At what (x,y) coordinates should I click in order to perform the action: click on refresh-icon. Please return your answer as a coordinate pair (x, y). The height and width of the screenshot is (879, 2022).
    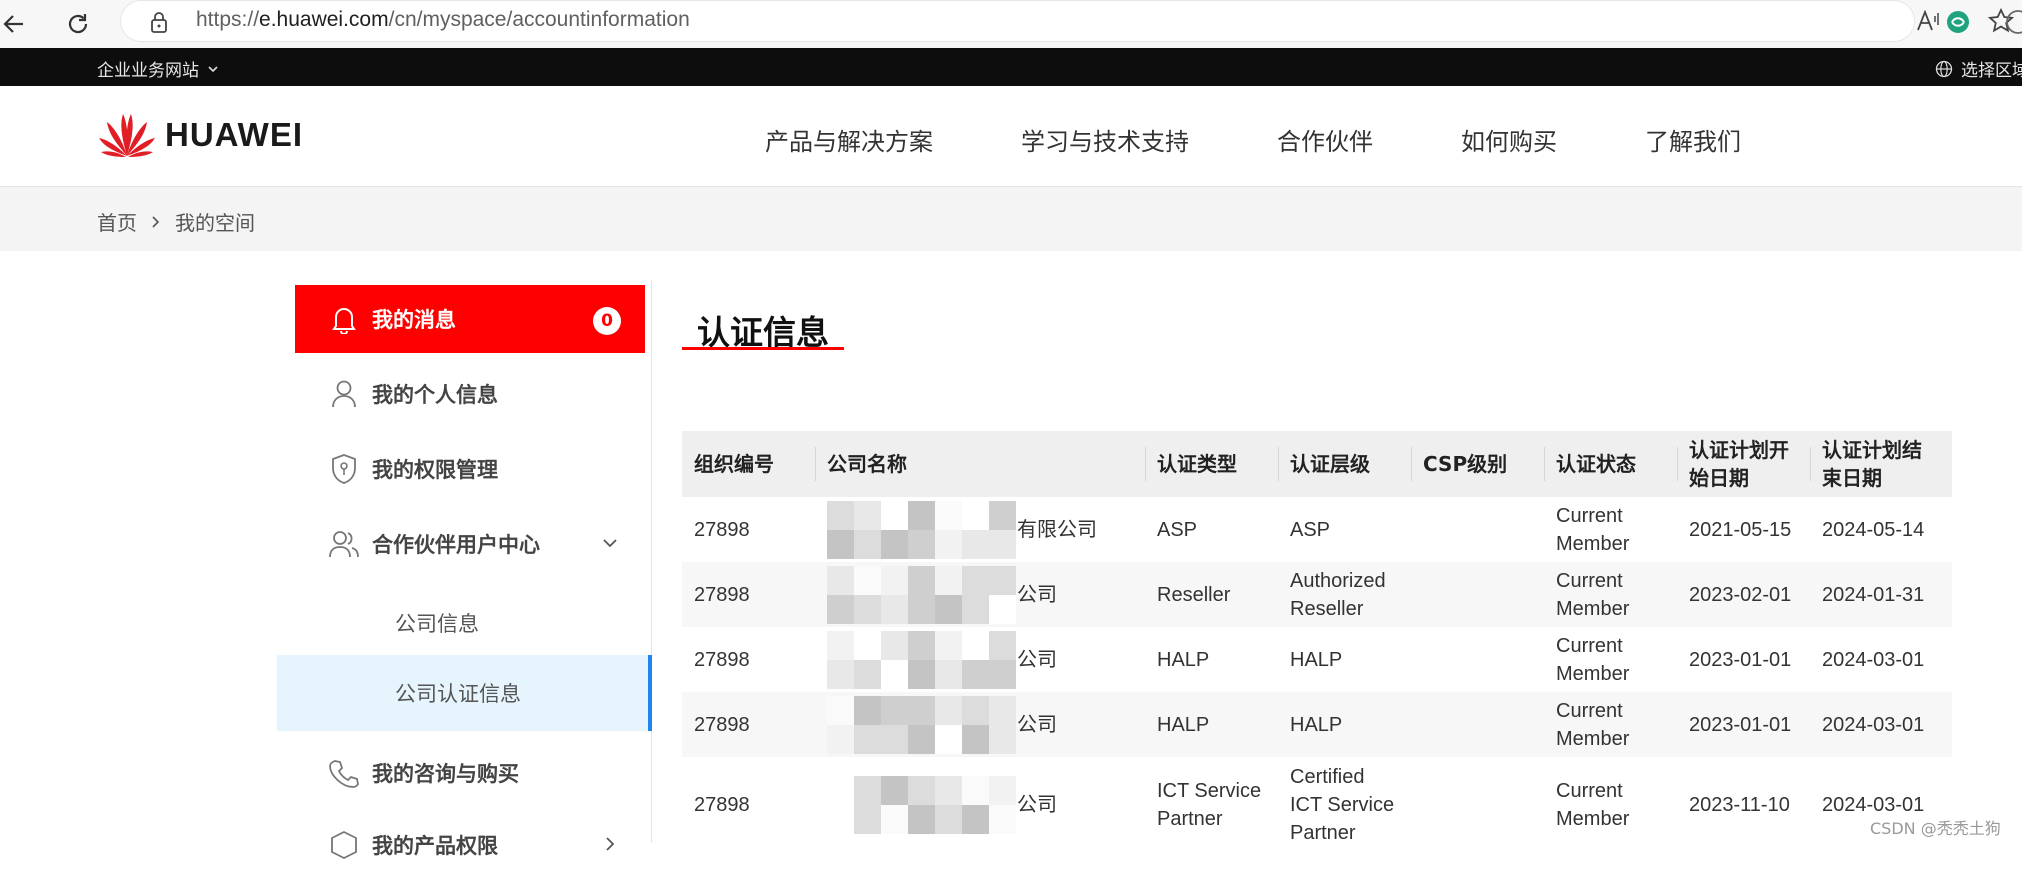
    Looking at the image, I should click on (78, 24).